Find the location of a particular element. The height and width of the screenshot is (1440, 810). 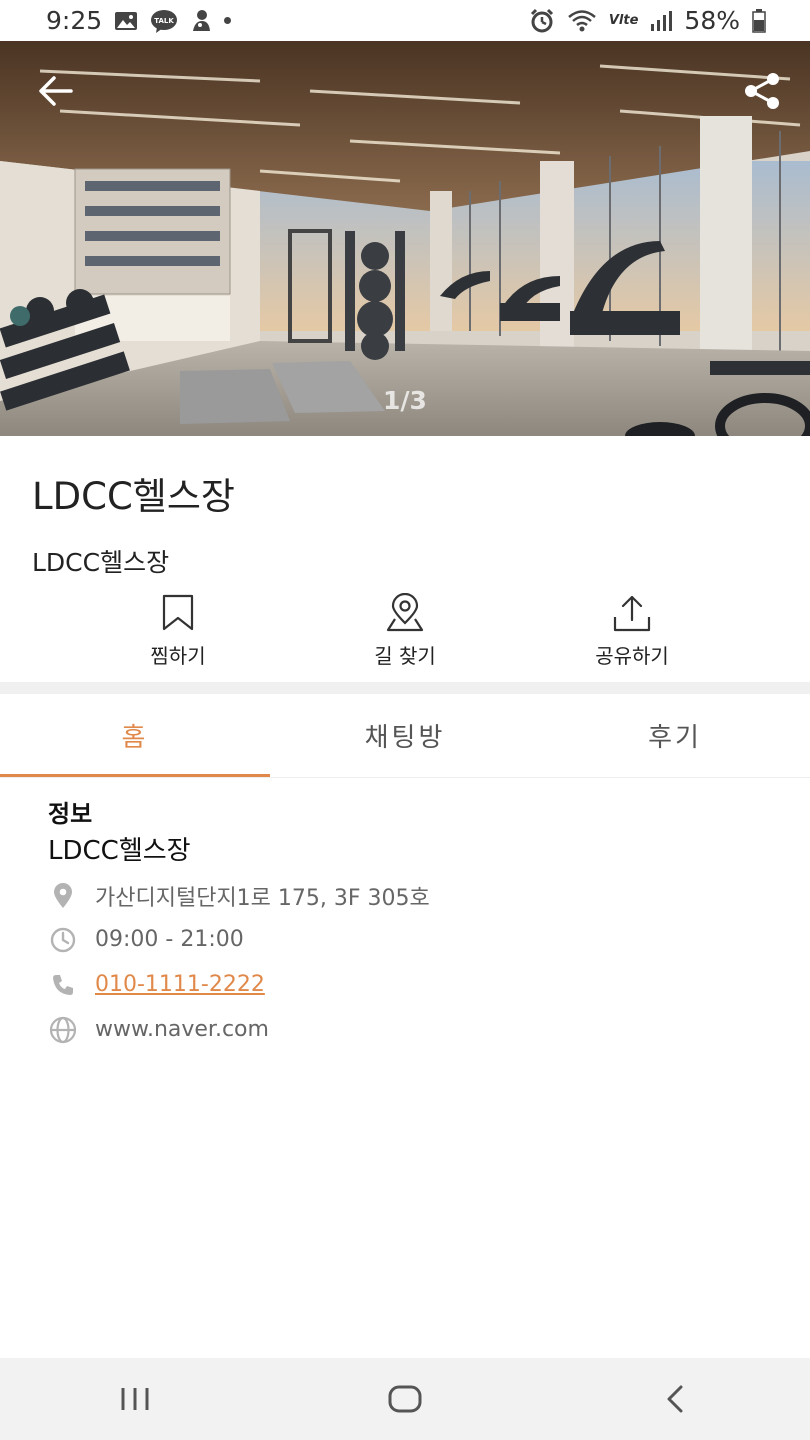

image-page-indicator: 1/3 is located at coordinates (405, 400).